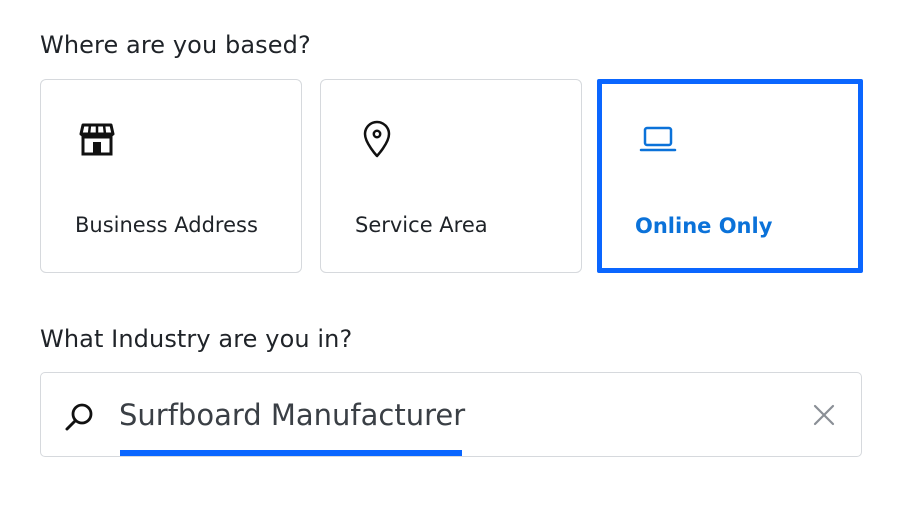 This screenshot has height=514, width=915. What do you see at coordinates (704, 226) in the screenshot?
I see `option-label: Online Only` at bounding box center [704, 226].